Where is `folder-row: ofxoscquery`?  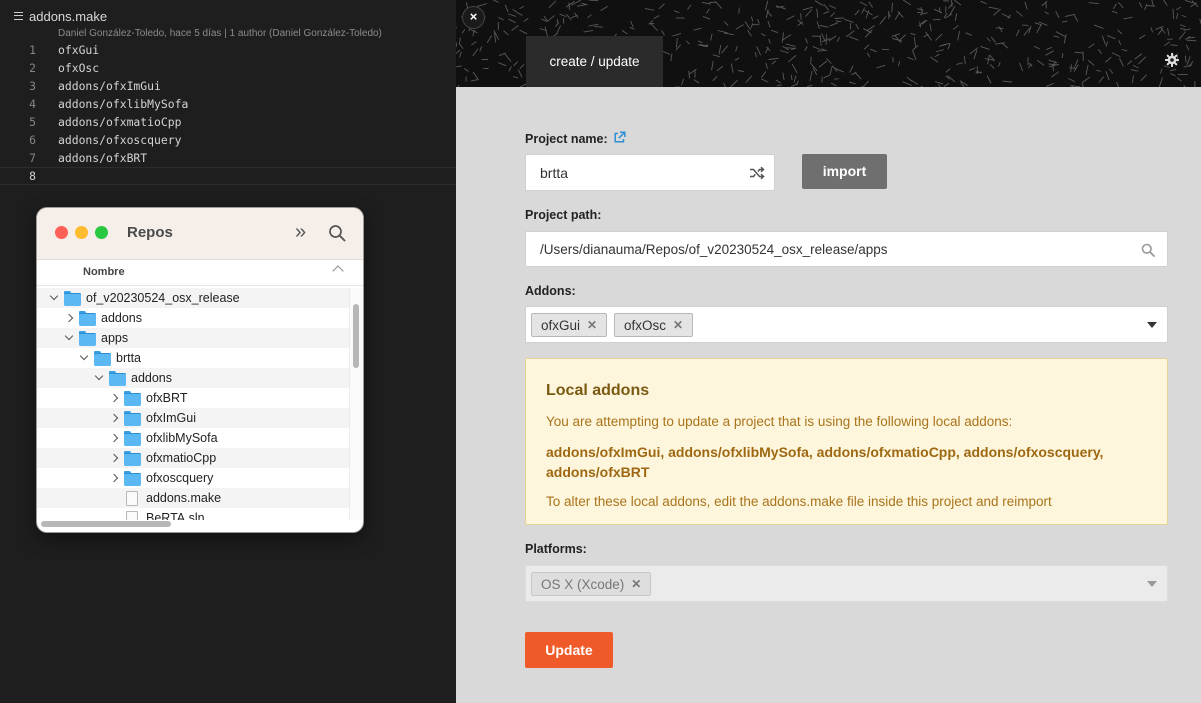 folder-row: ofxoscquery is located at coordinates (193, 478).